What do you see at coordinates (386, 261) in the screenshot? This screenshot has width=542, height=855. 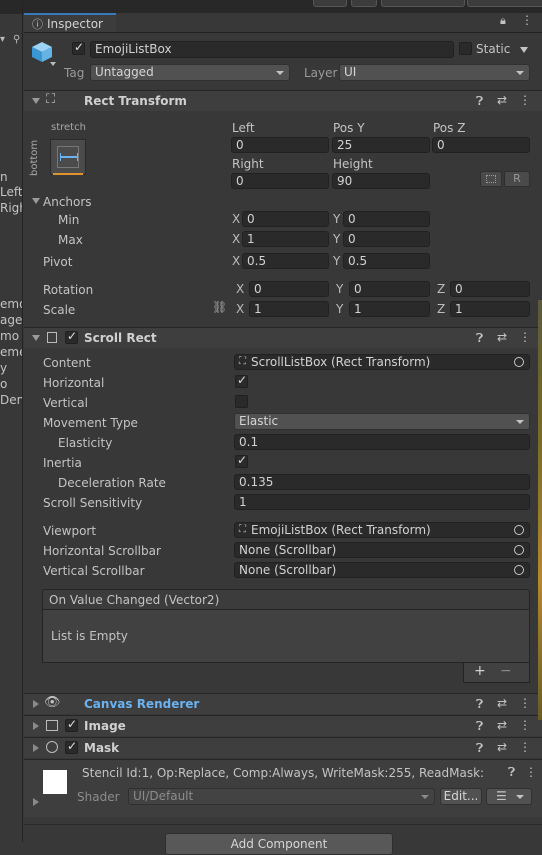 I see `pivot-y-field: 0.5` at bounding box center [386, 261].